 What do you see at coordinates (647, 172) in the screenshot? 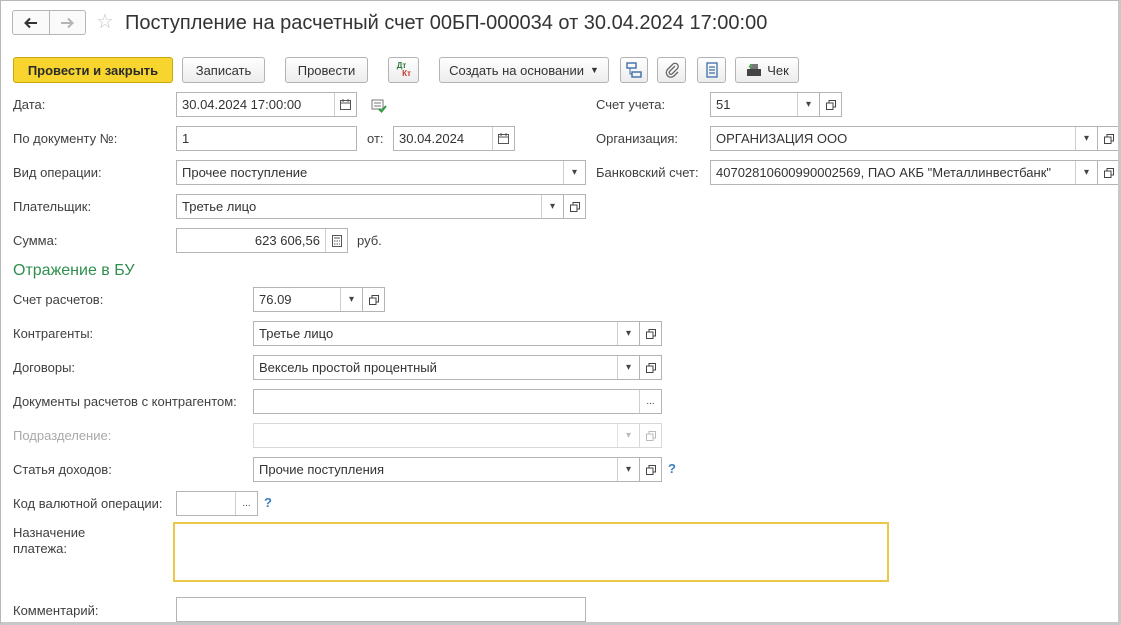
I see `bank-account-label: Банковский счет:` at bounding box center [647, 172].